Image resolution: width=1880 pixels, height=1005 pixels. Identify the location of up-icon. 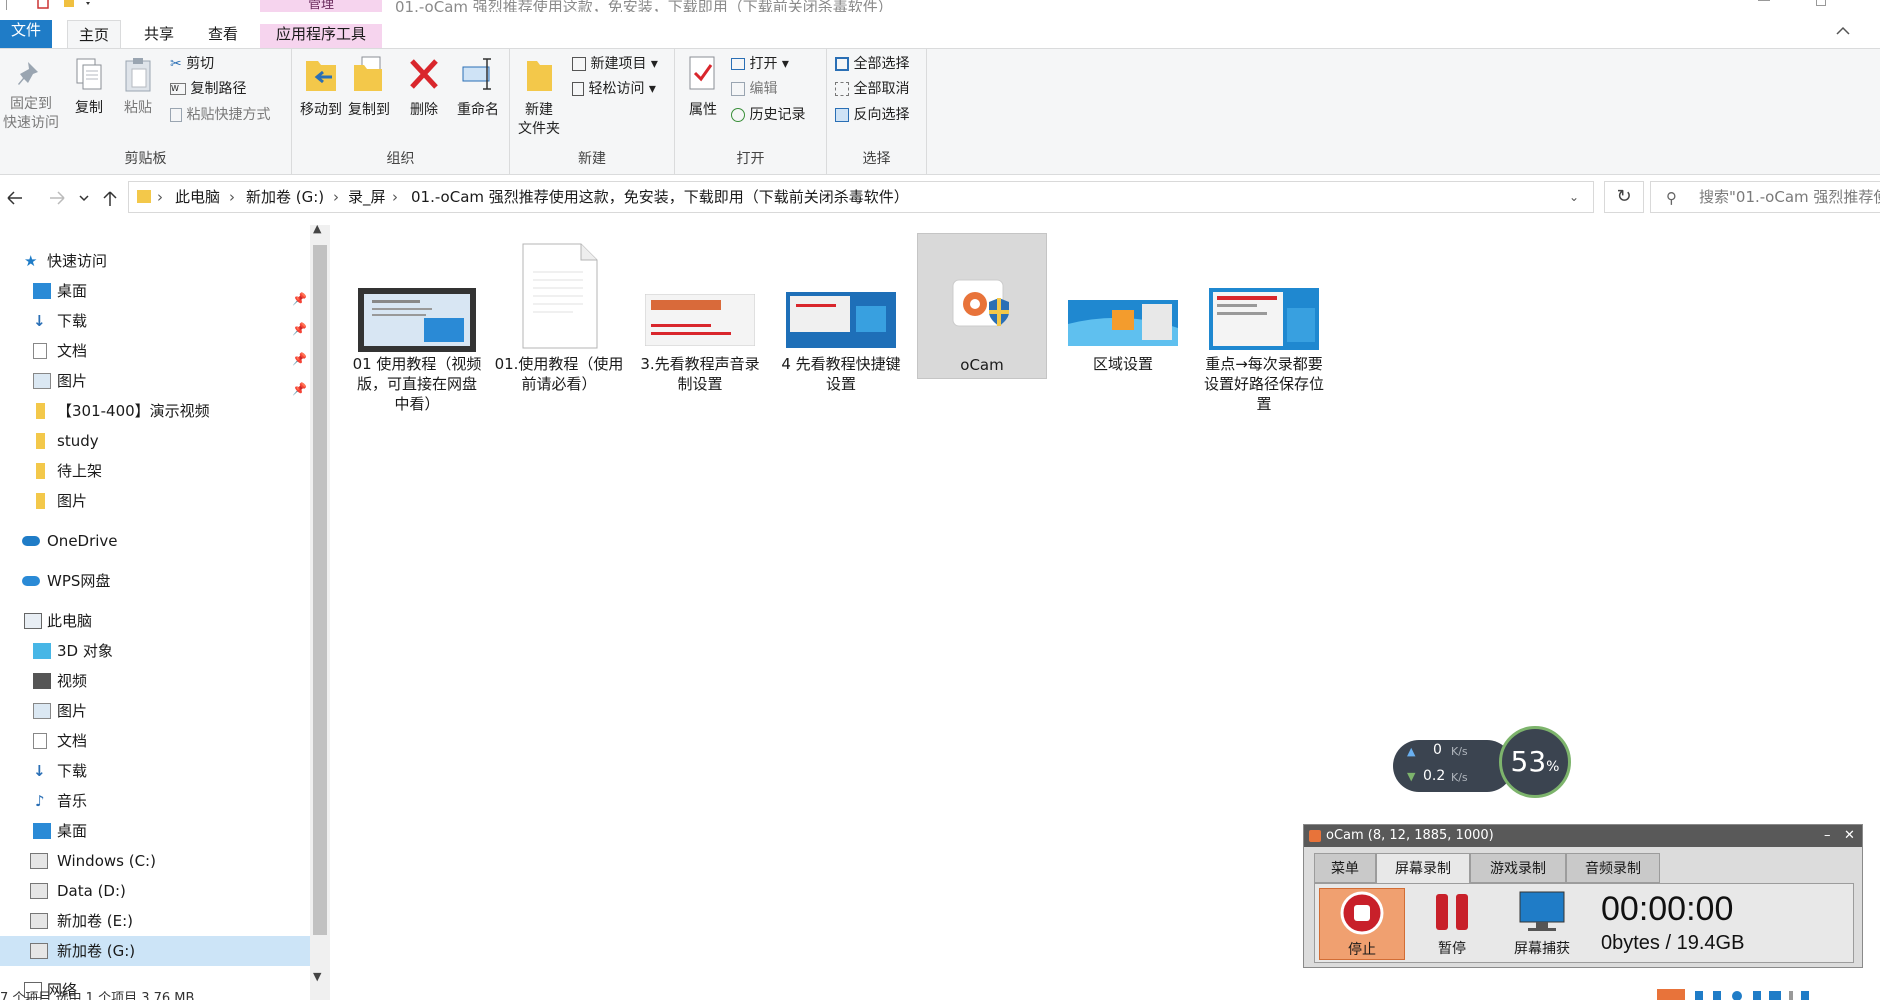
(110, 198).